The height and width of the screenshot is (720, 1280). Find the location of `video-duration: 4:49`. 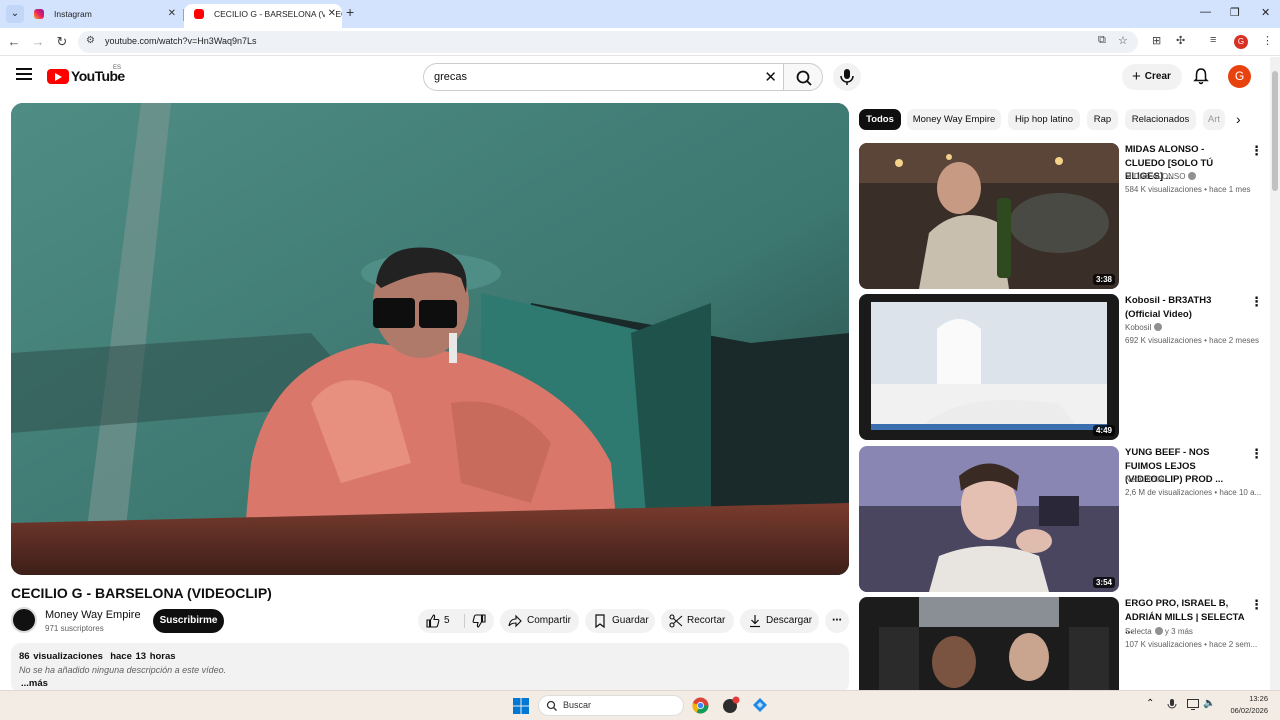

video-duration: 4:49 is located at coordinates (1103, 430).